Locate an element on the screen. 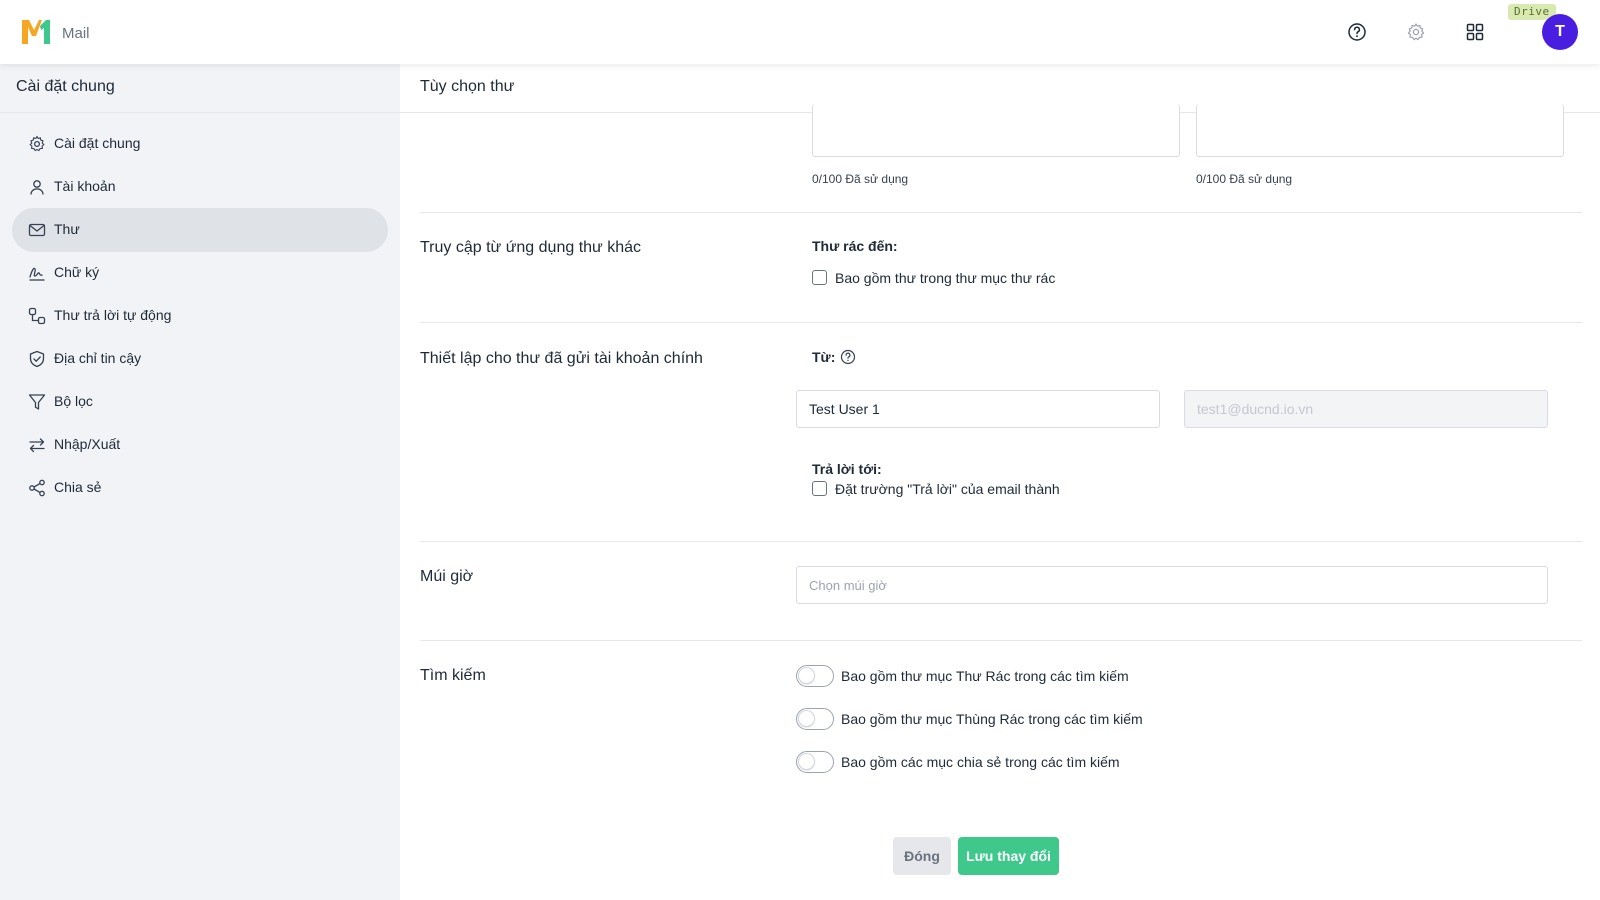 This screenshot has width=1600, height=900. user-icon is located at coordinates (37, 187).